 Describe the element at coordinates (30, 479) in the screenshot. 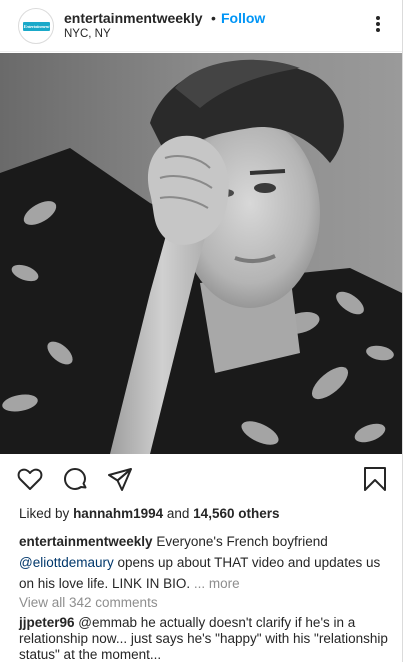

I see `heart-icon` at that location.